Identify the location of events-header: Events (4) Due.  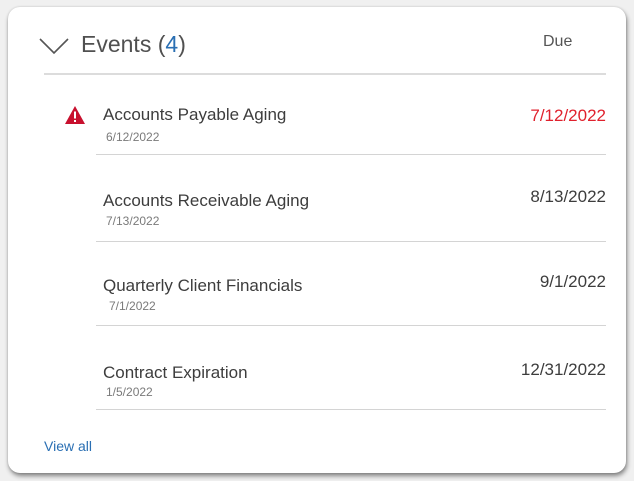
(317, 41).